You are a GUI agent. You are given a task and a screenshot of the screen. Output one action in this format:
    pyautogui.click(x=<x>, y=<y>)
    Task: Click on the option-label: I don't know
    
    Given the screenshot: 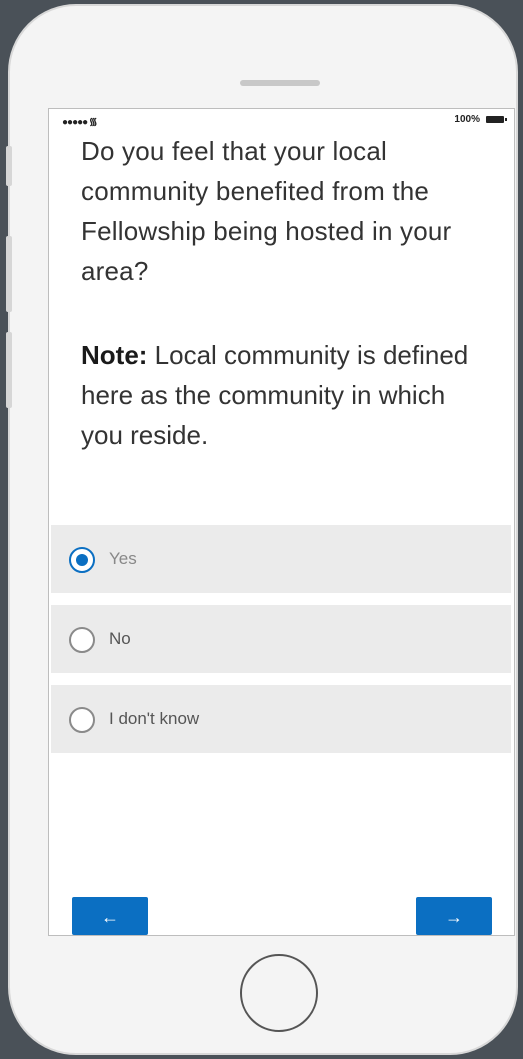 What is the action you would take?
    pyautogui.click(x=154, y=718)
    